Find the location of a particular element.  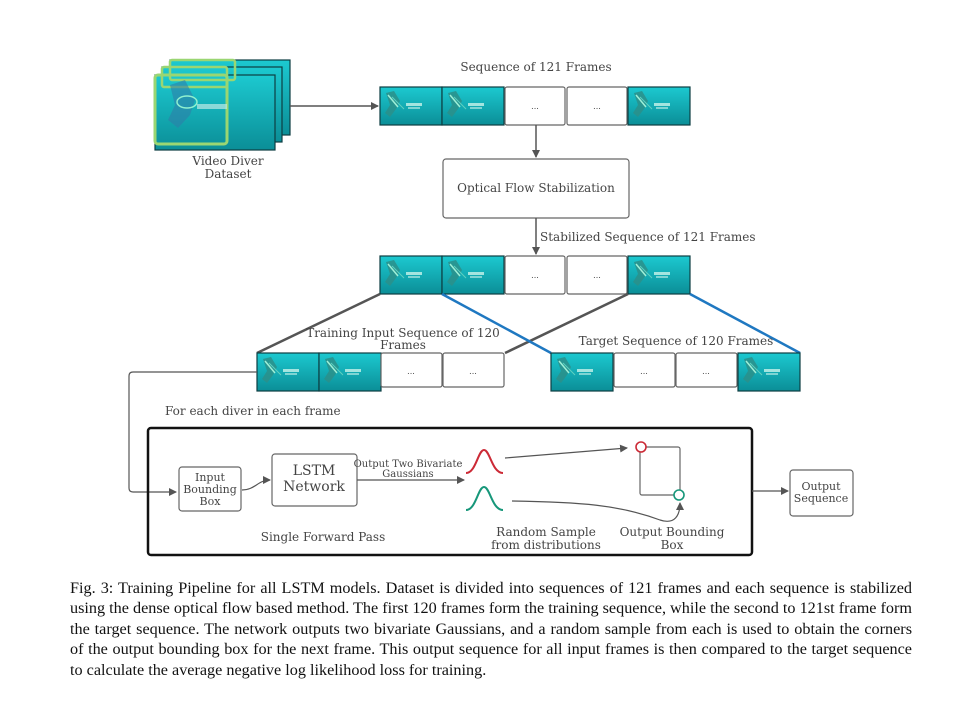

output-bounding-box is located at coordinates (660, 471).